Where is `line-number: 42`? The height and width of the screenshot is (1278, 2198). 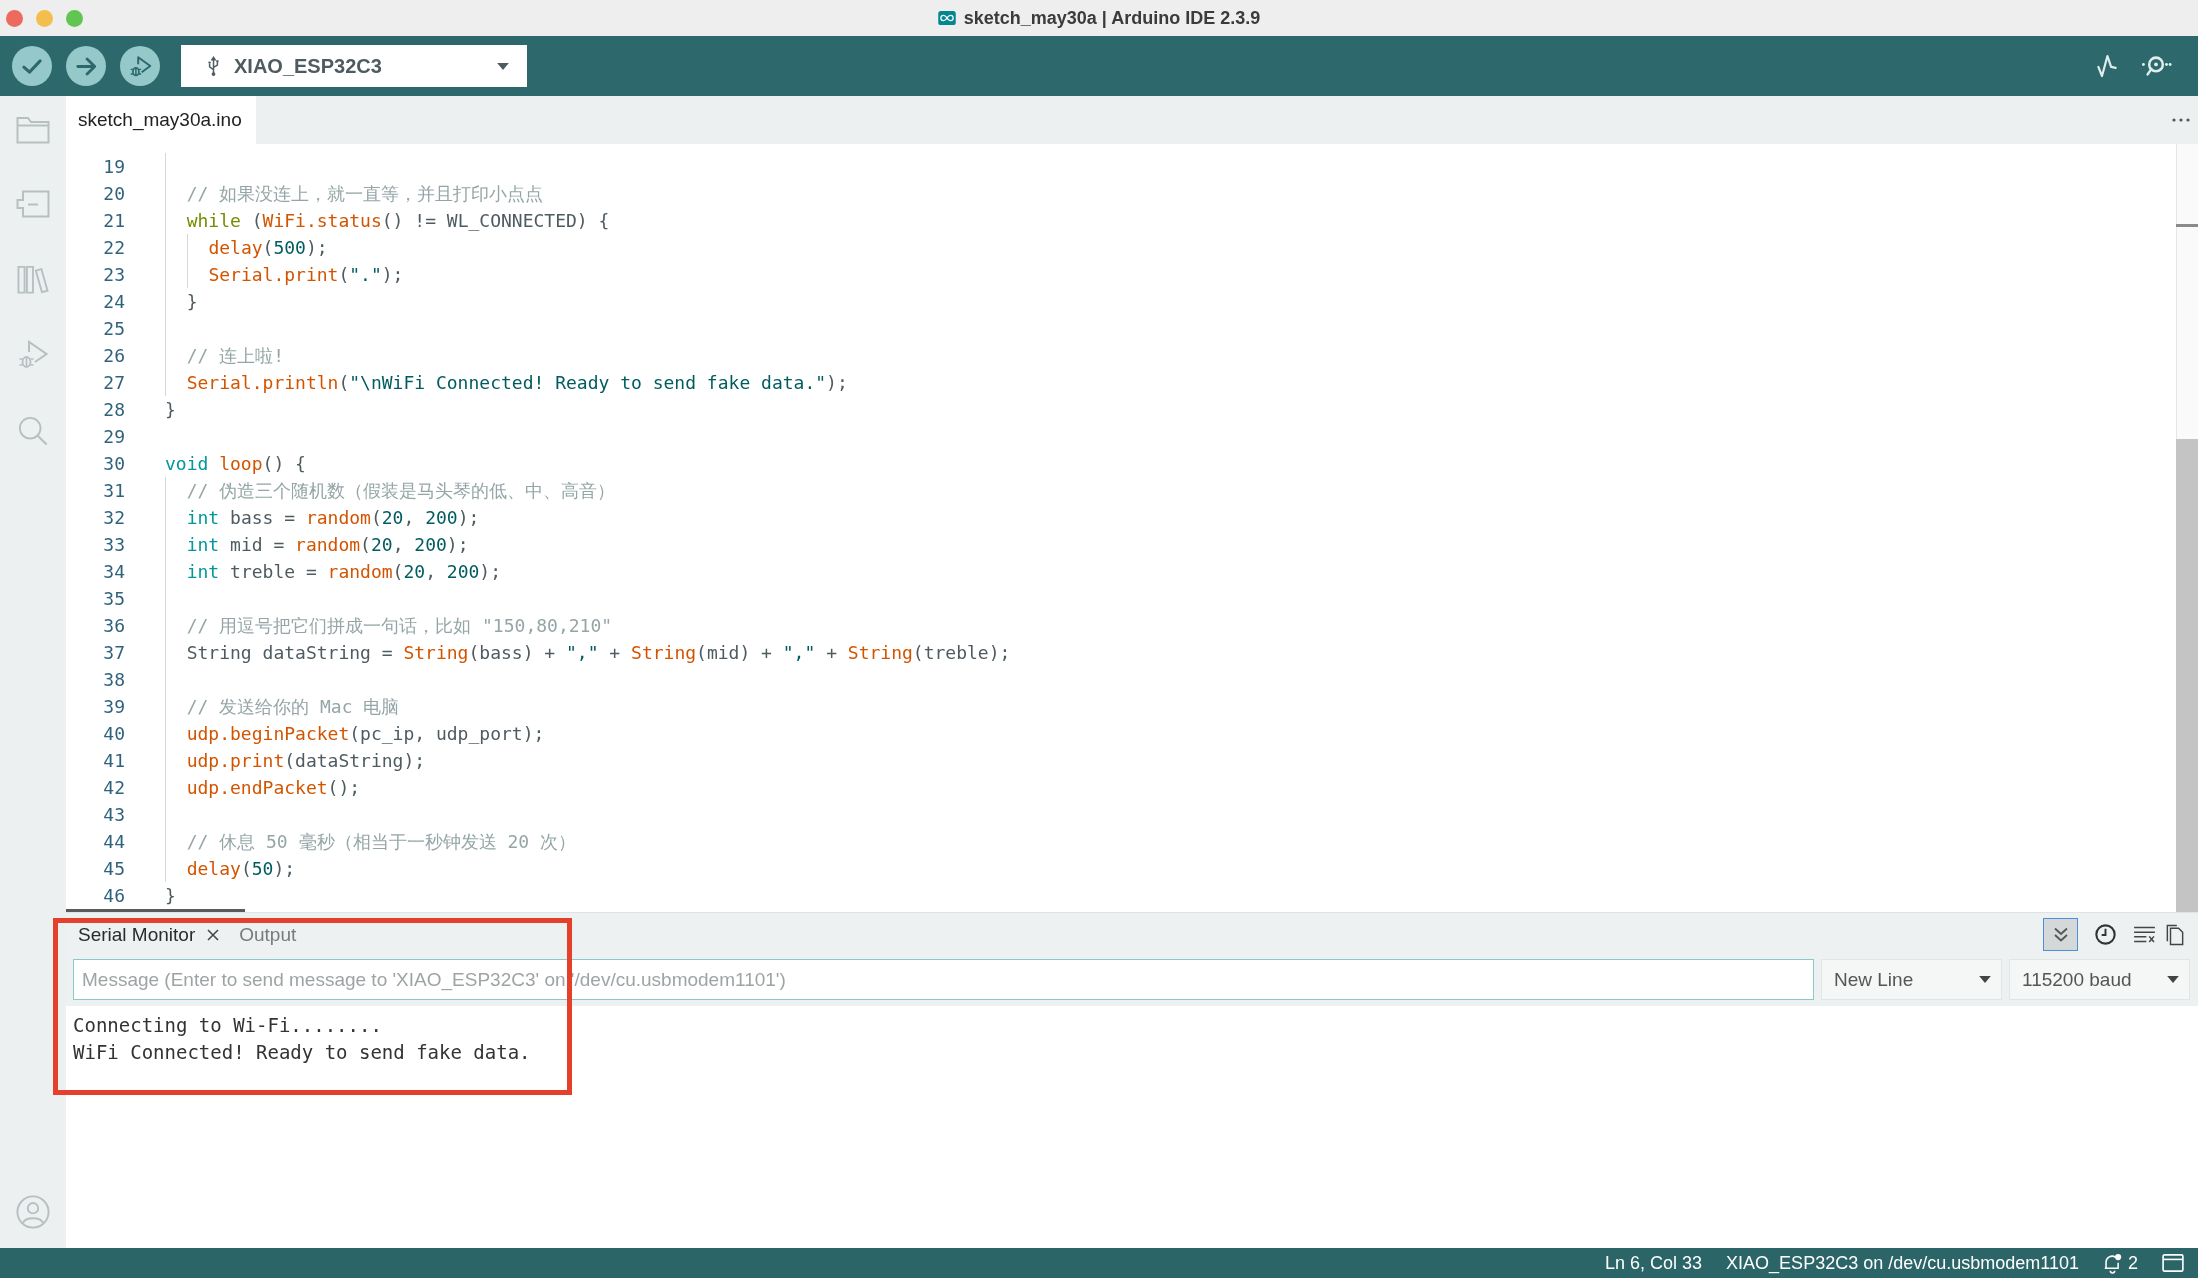 line-number: 42 is located at coordinates (113, 788).